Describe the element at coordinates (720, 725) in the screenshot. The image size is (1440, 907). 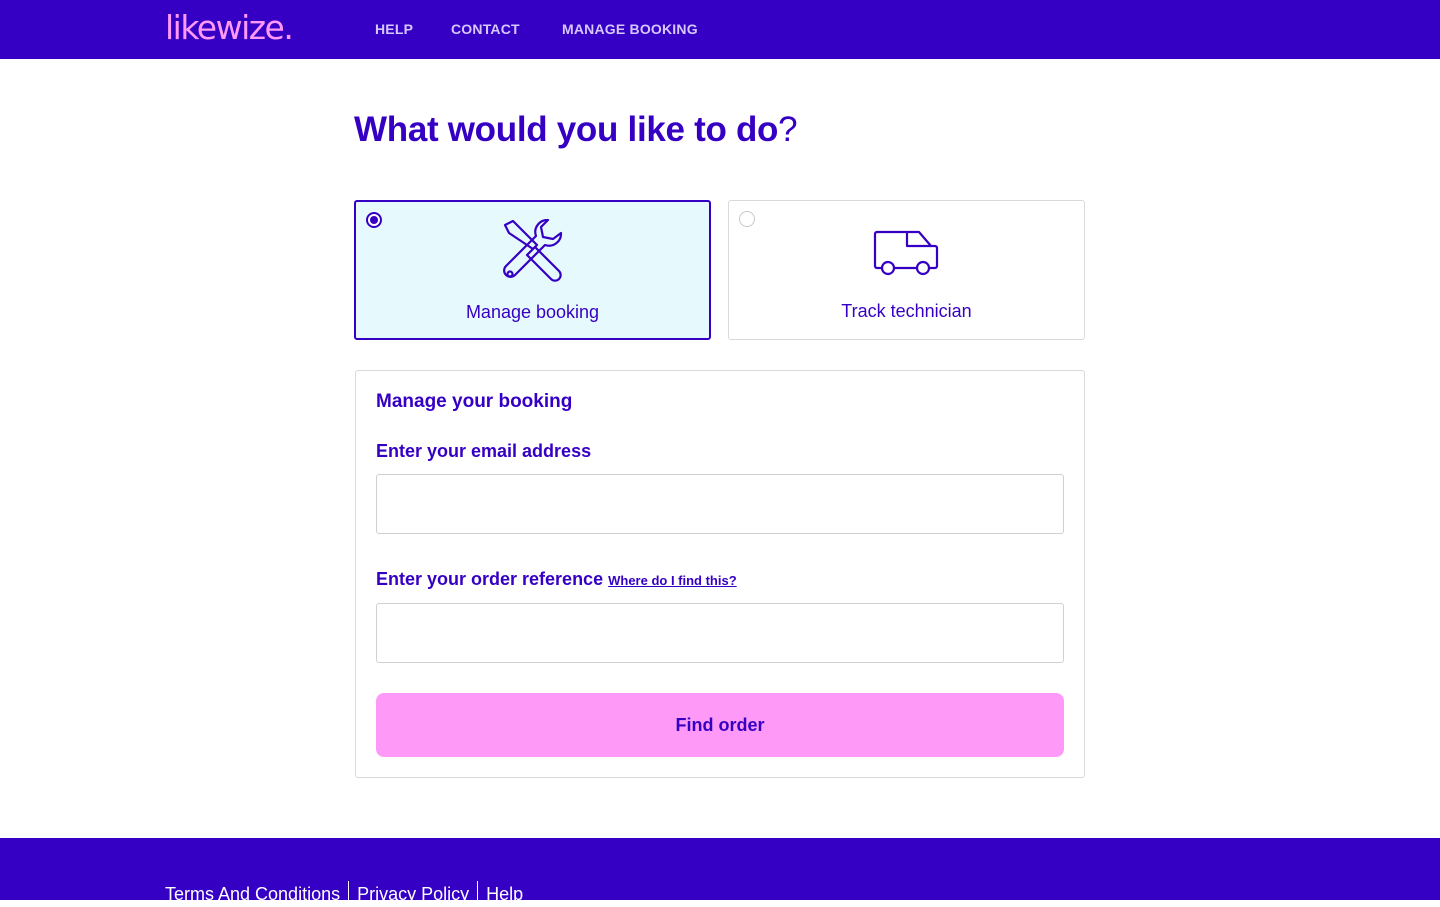
I see `find-order-button: Find order` at that location.